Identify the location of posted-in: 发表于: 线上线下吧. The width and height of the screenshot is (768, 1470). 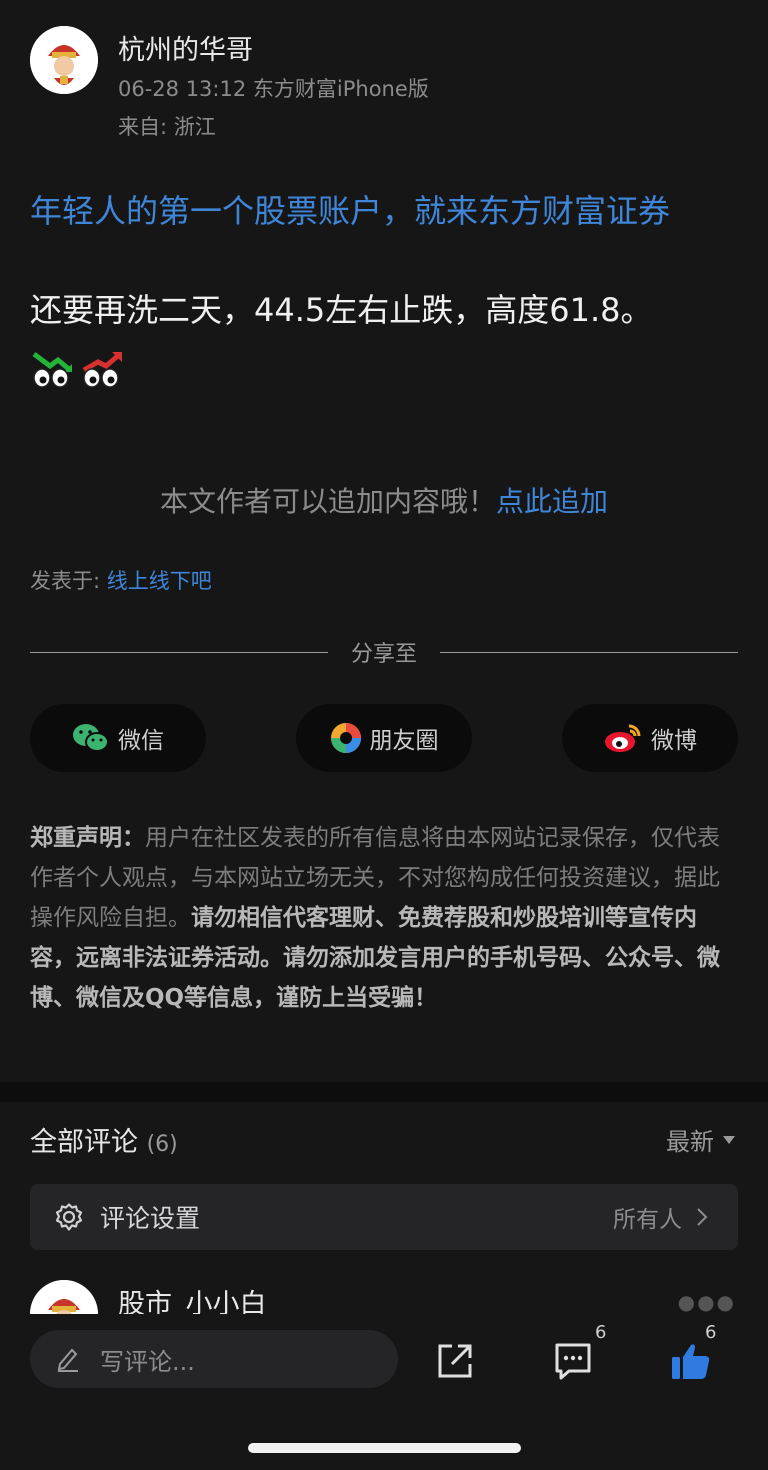
(121, 580).